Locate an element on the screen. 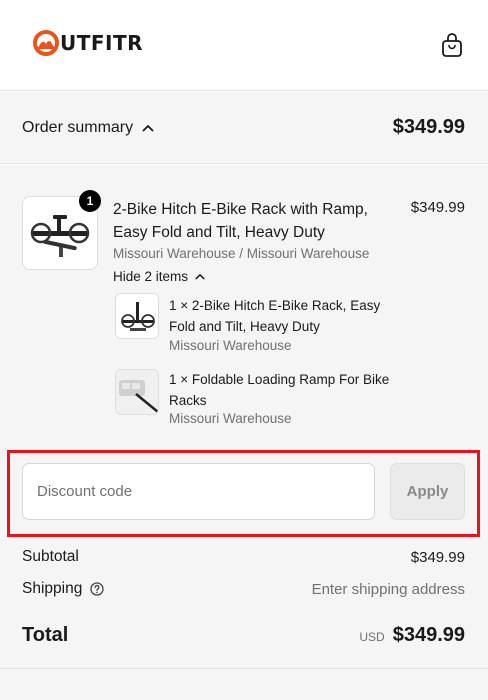  total-value: $349.99 is located at coordinates (428, 635).